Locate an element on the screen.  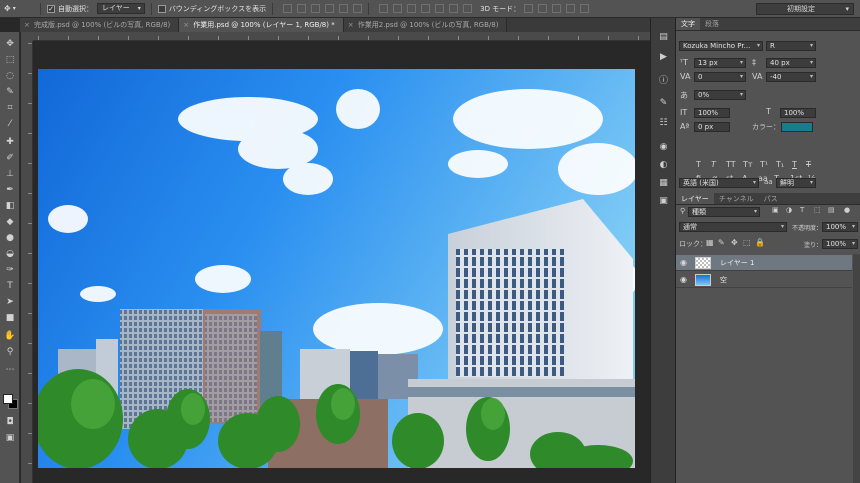
tab-channels: チャンネル is located at coordinates (736, 198).